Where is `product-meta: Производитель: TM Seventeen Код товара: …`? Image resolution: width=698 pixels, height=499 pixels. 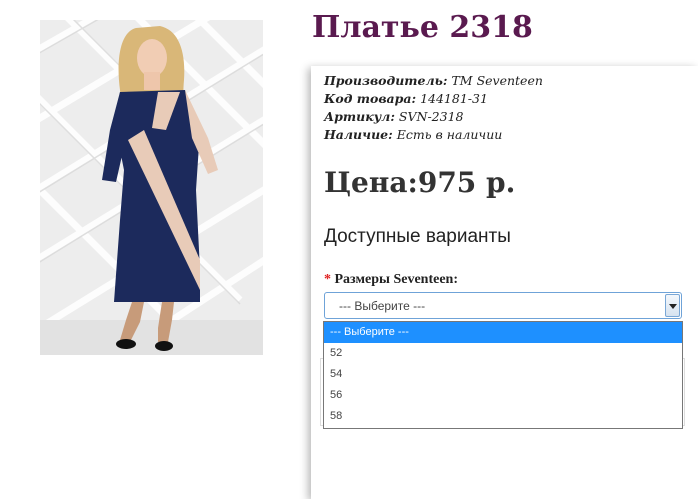
product-meta: Производитель: TM Seventeen Код товара: … is located at coordinates (433, 108).